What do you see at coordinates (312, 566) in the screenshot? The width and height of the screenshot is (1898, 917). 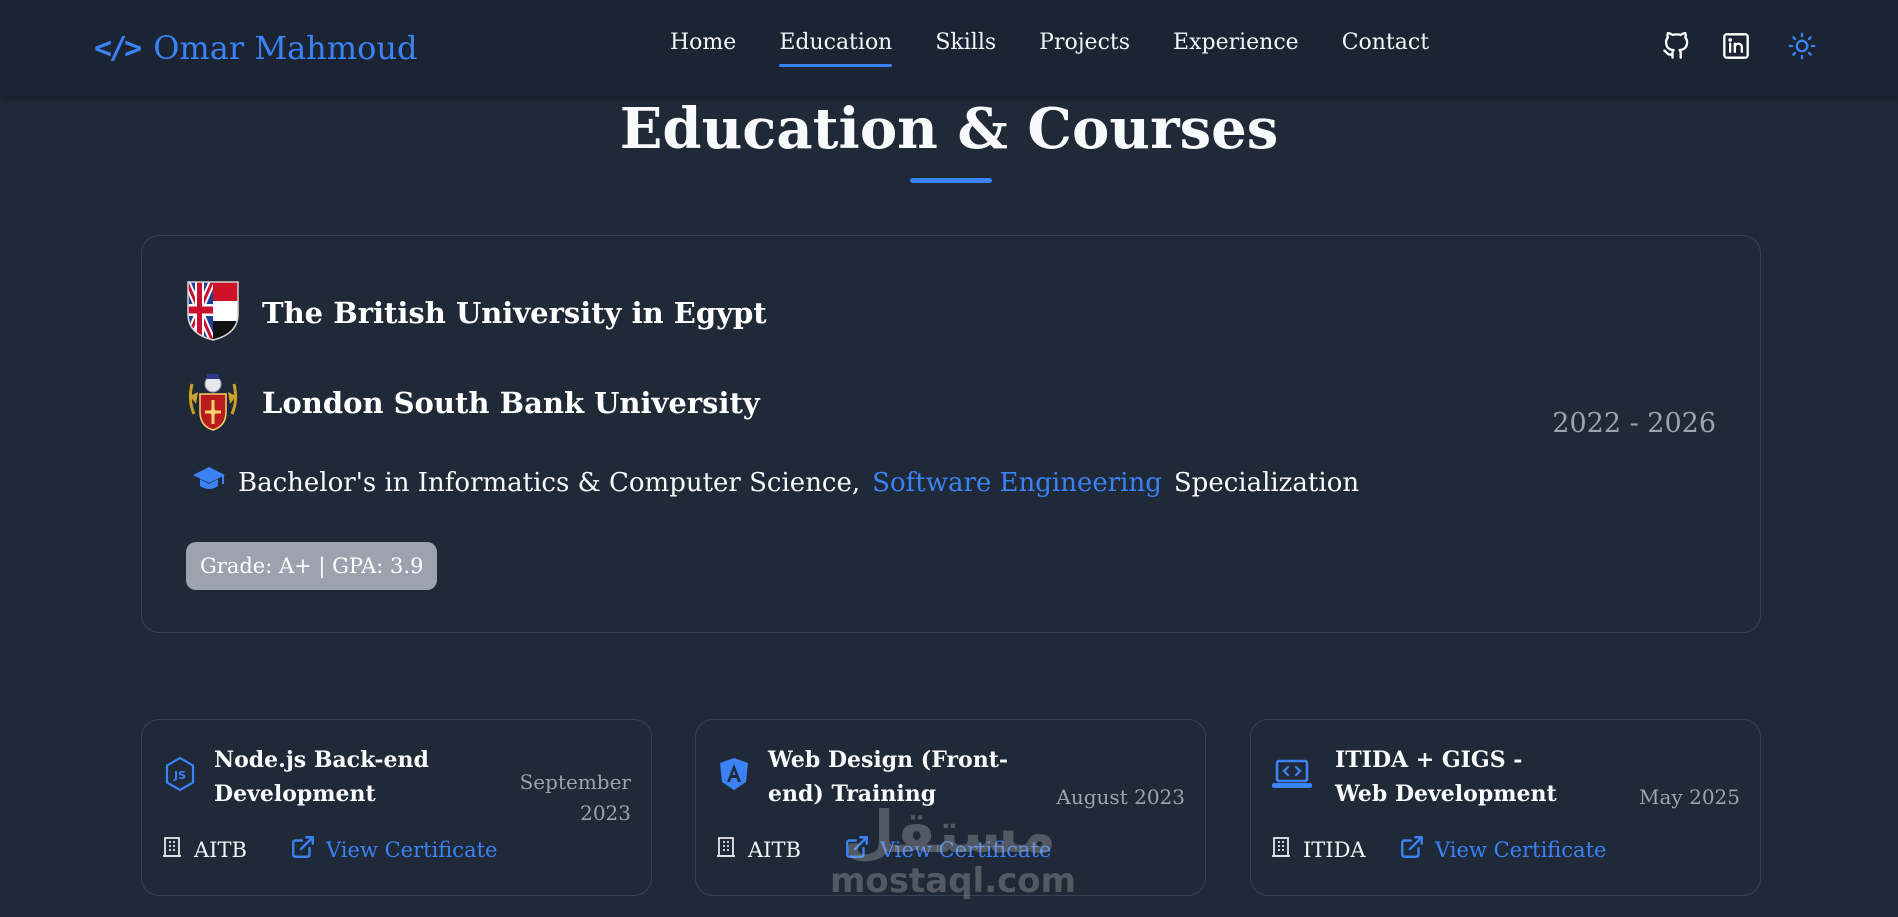 I see `grade-badge: Grade: A+ | GPA: 3.9` at bounding box center [312, 566].